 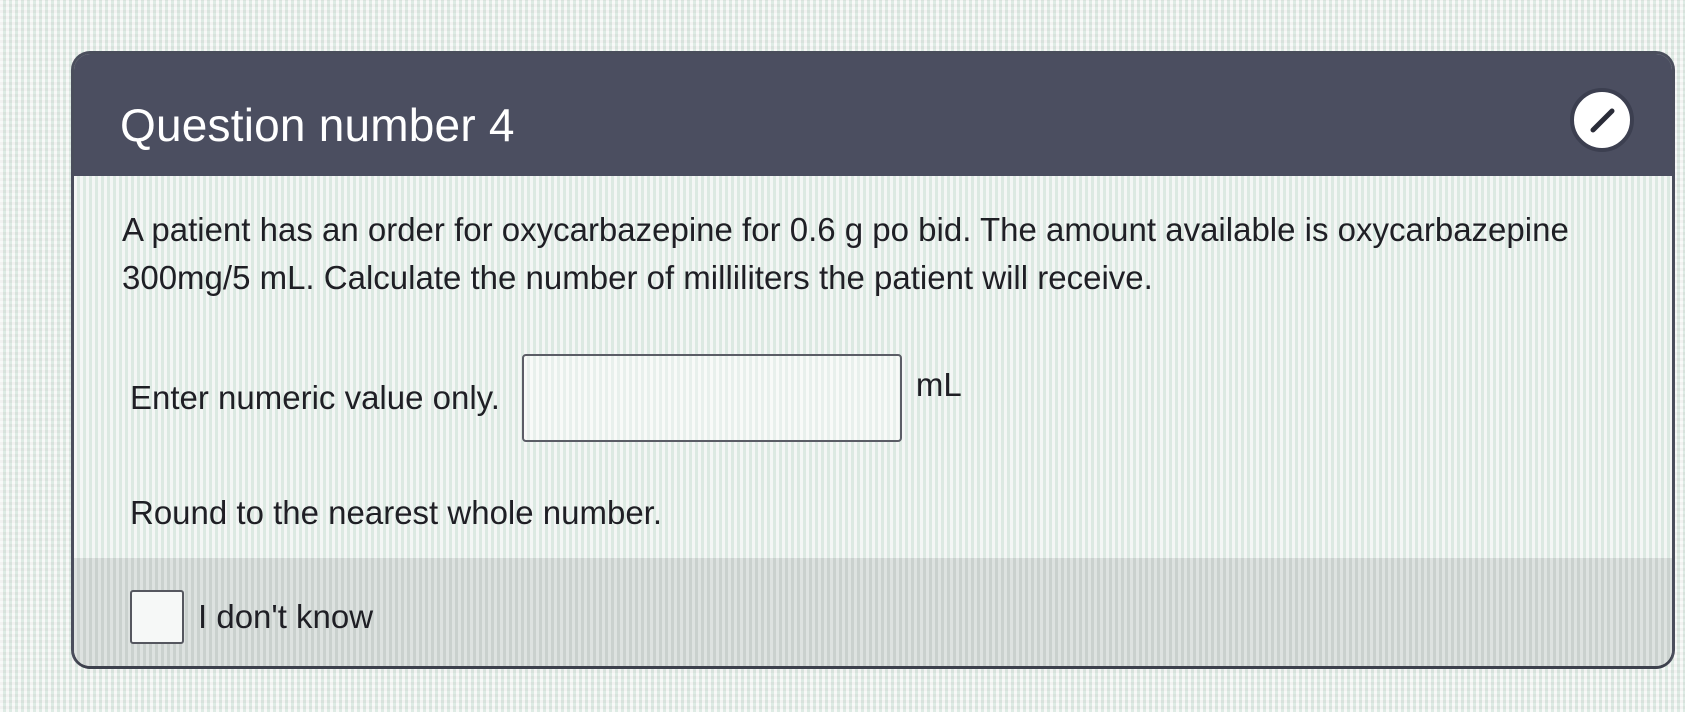 What do you see at coordinates (938, 384) in the screenshot?
I see `unit-label: mL` at bounding box center [938, 384].